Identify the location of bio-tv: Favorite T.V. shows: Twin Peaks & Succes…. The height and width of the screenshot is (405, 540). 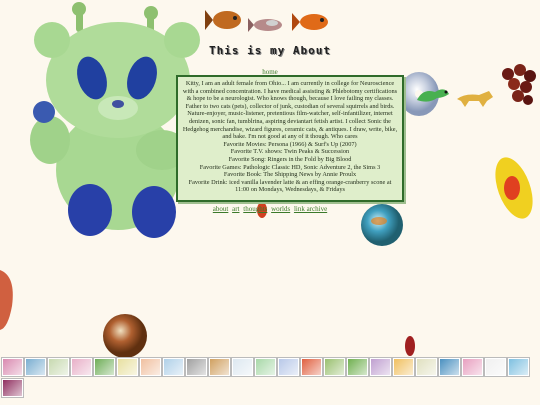
(290, 152).